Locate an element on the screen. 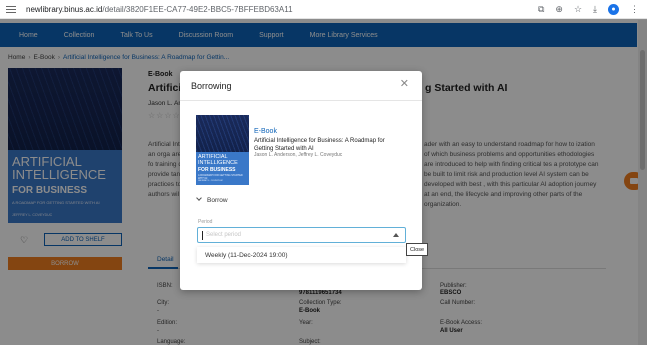  dialog-item-author: Jason L. Anderson, Jeffrey L. Coveyduc is located at coordinates (298, 155).